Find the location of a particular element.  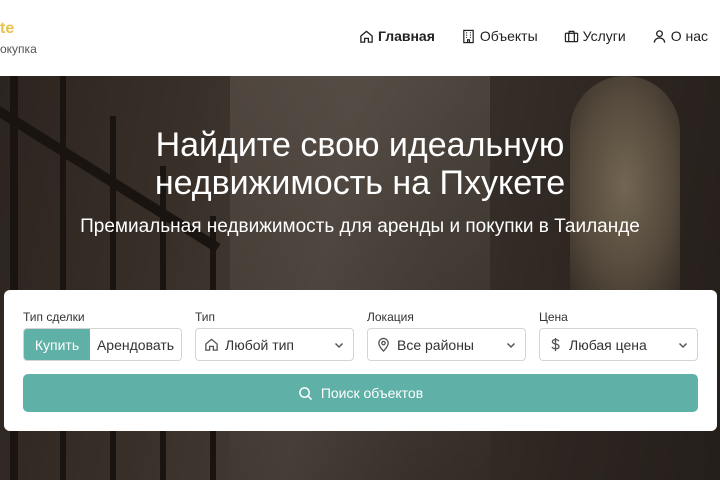

property-type-value: Любой тип is located at coordinates (260, 344).